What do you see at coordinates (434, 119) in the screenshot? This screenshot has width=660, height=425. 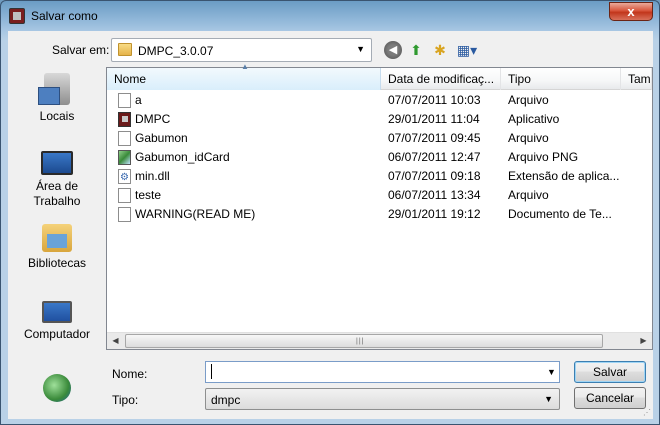 I see `file-date: 29/01/2011 11:04` at bounding box center [434, 119].